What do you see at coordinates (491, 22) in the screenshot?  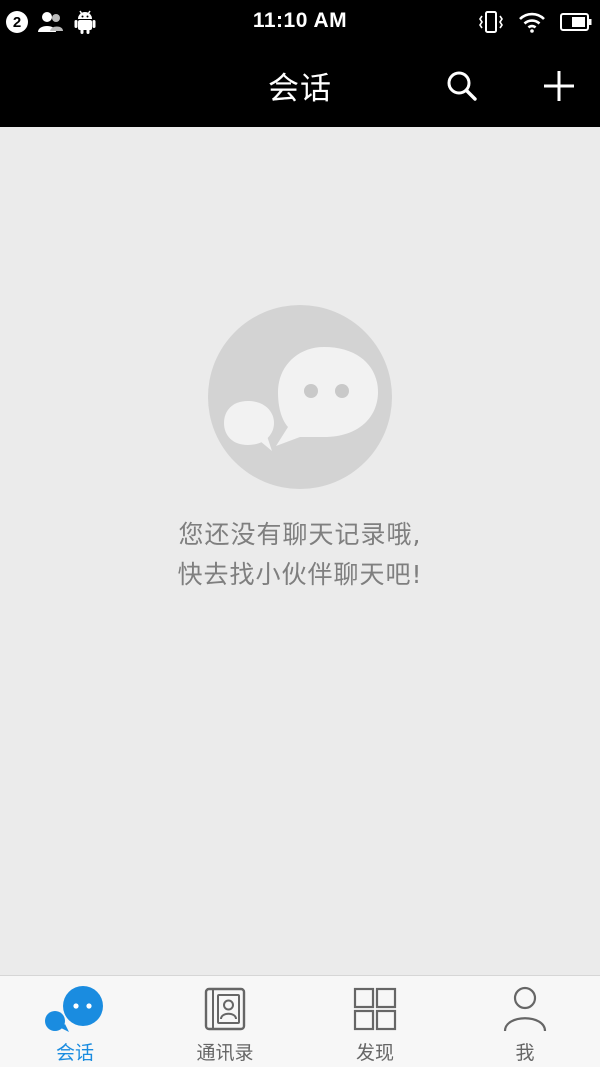 I see `vibrate-icon` at bounding box center [491, 22].